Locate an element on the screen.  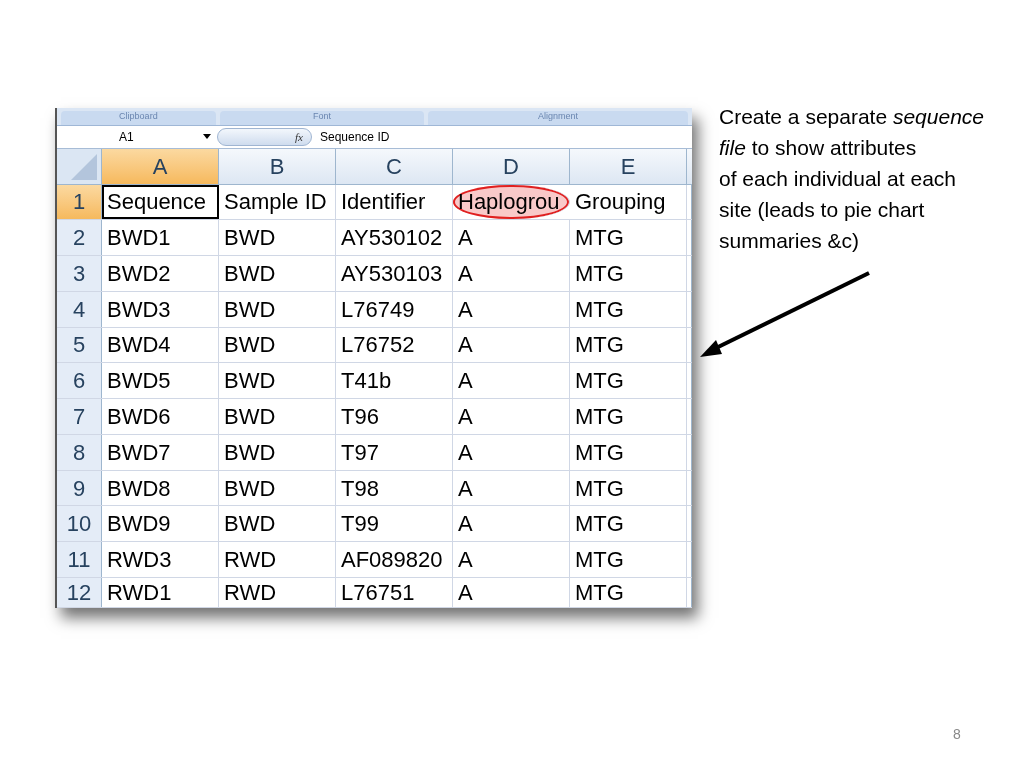
table-cell: T97 is located at coordinates (394, 452).